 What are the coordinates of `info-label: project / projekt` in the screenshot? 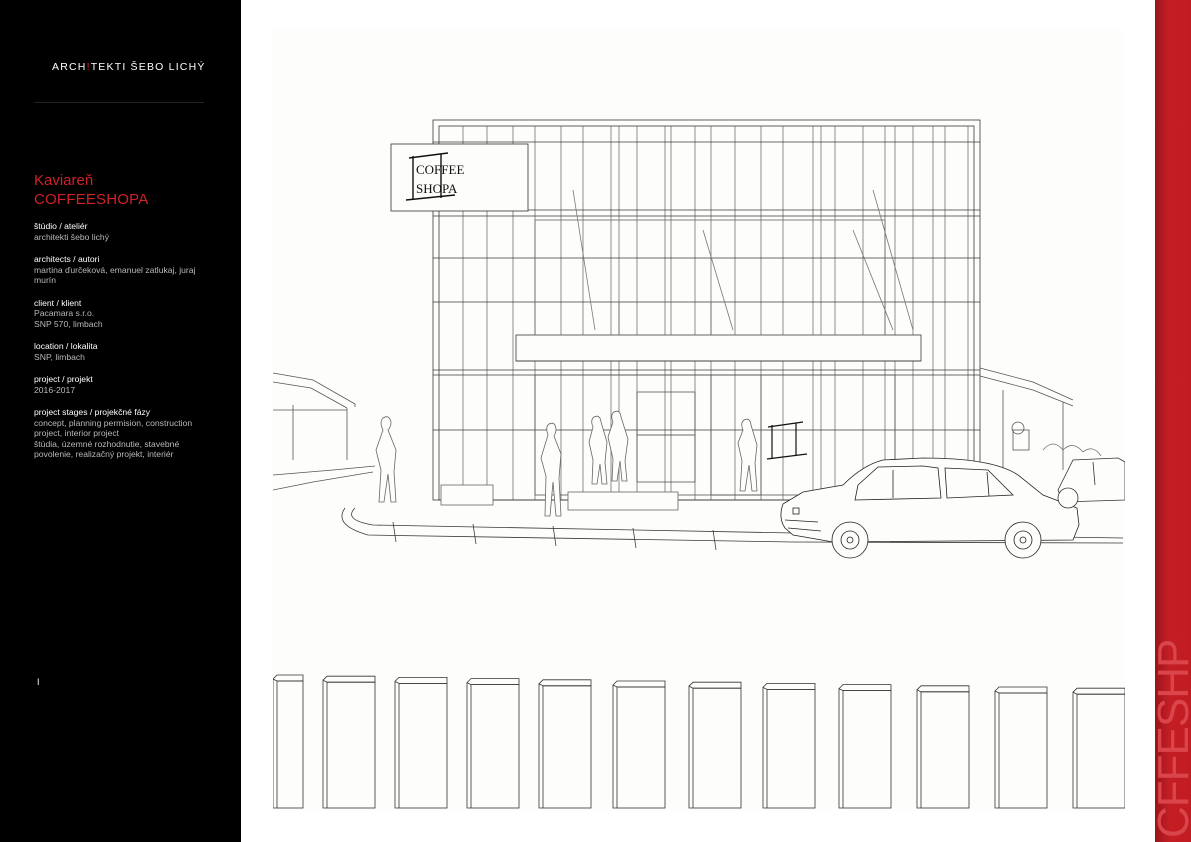 It's located at (63, 379).